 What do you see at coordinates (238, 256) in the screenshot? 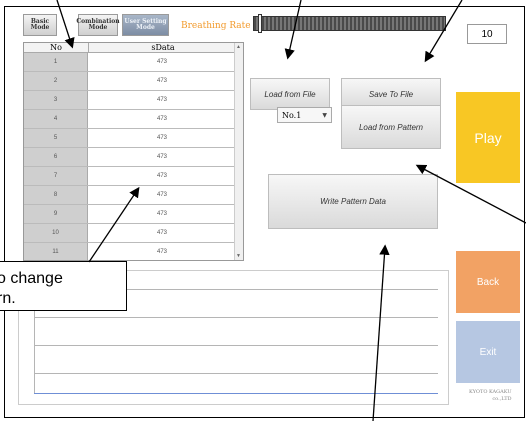
I see `scroll-down-icon: ▼` at bounding box center [238, 256].